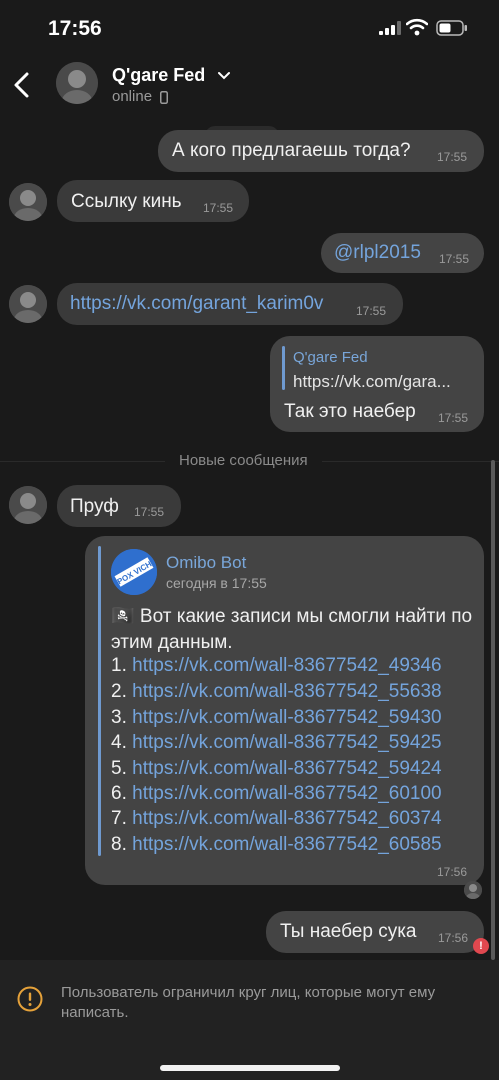  Describe the element at coordinates (493, 710) in the screenshot. I see `scrollbar` at that location.